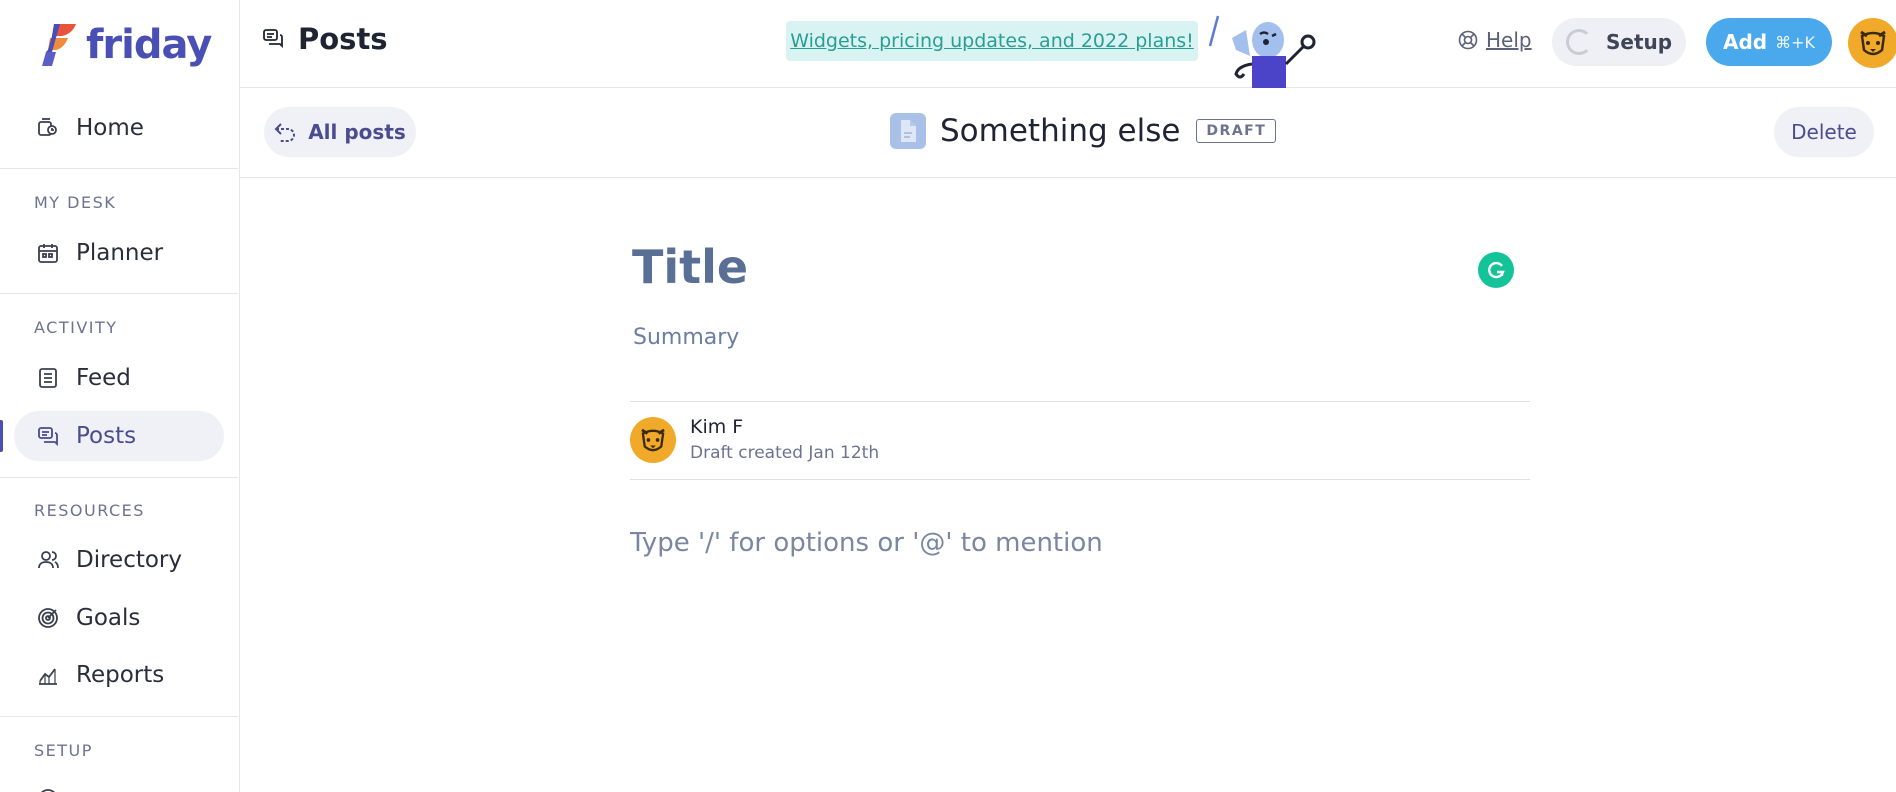  Describe the element at coordinates (1468, 40) in the screenshot. I see `help-icon` at that location.